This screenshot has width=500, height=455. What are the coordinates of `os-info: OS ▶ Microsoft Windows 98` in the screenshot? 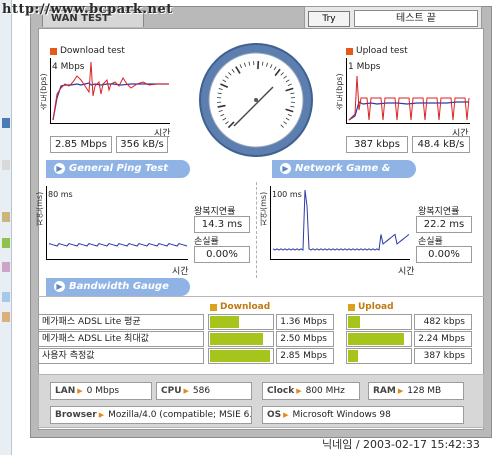 It's located at (363, 415).